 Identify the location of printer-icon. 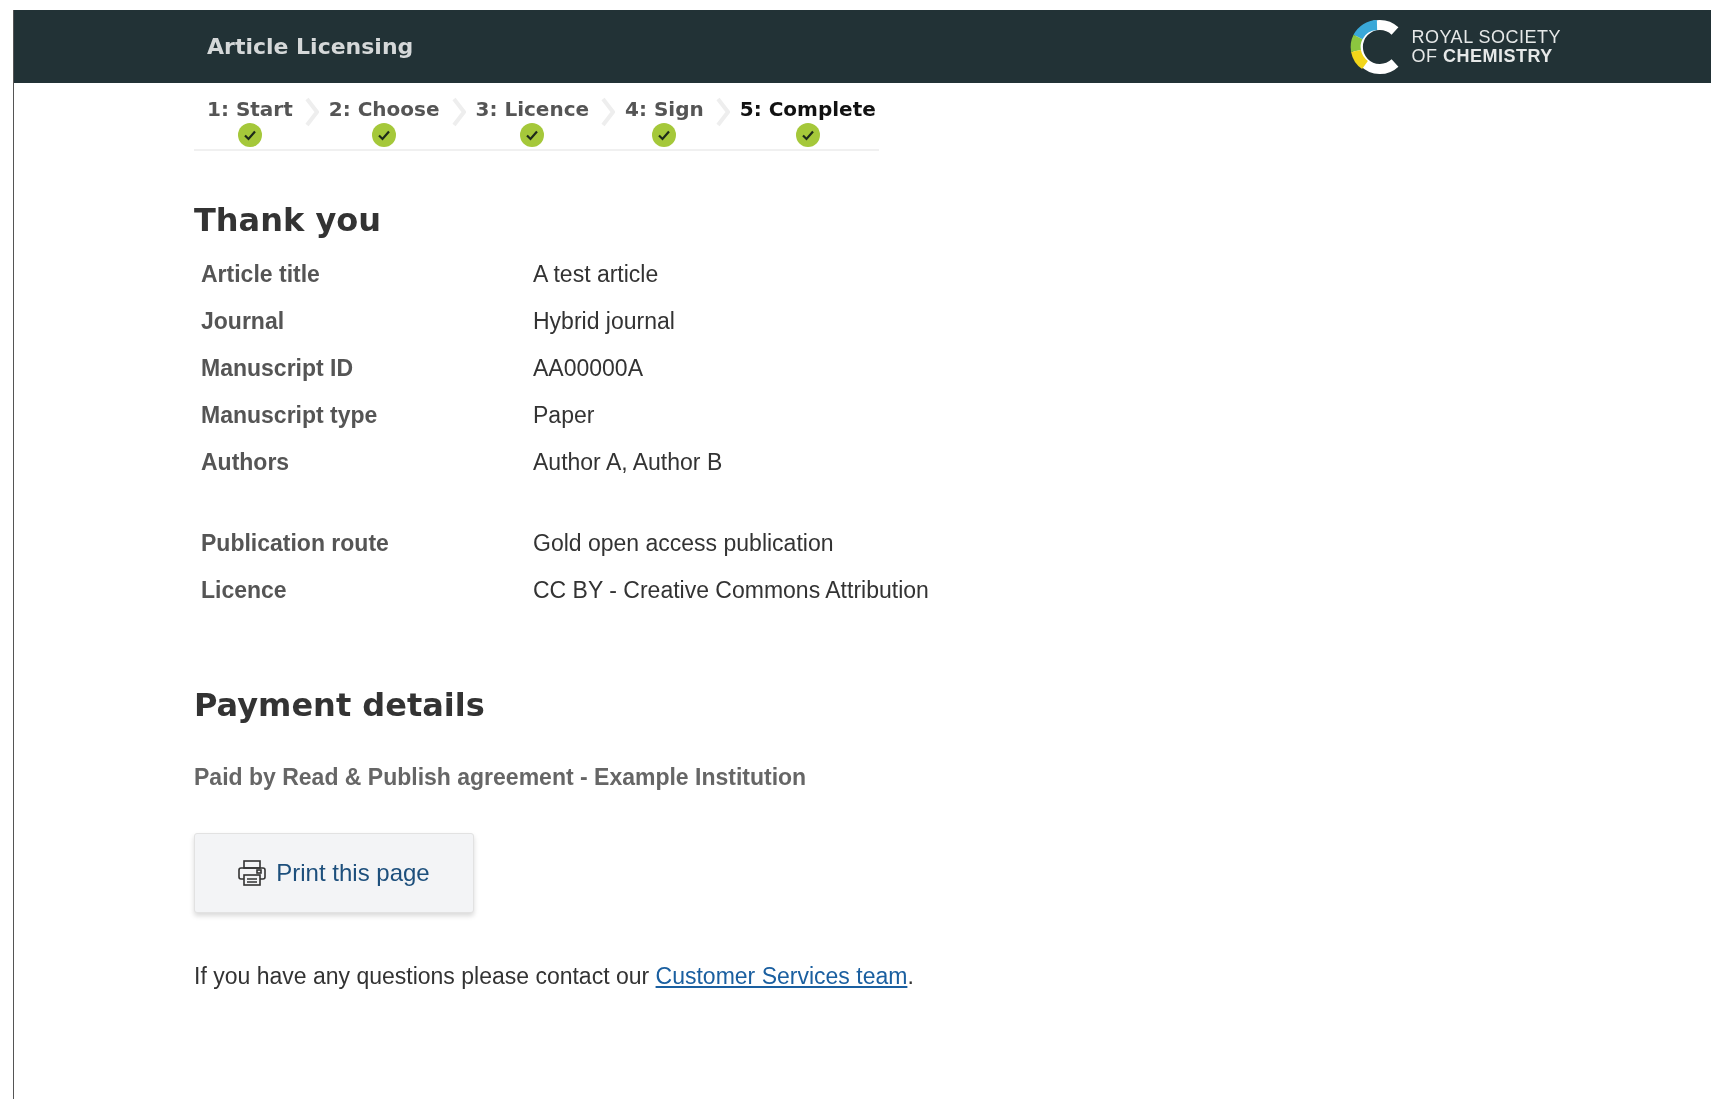
(252, 873).